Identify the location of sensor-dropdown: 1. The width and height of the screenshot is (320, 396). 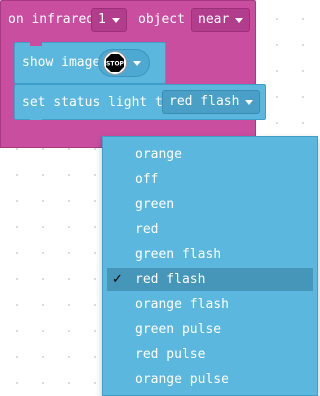
(109, 20).